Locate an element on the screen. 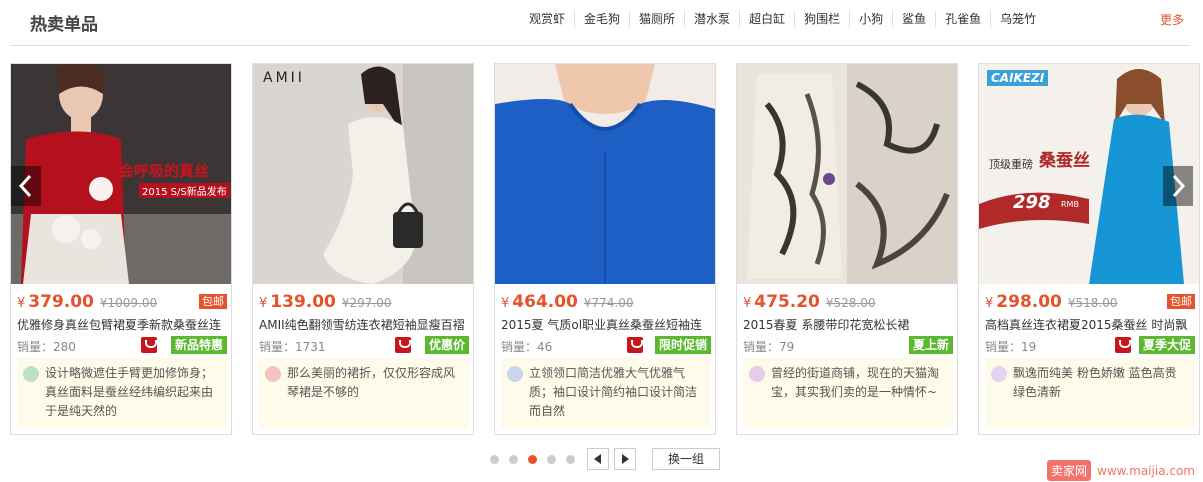 The image size is (1203, 482). review-text: 曾经的街道商铺，现在的天猫淘宝，其实我们卖的是一种情怀~ is located at coordinates (855, 382).